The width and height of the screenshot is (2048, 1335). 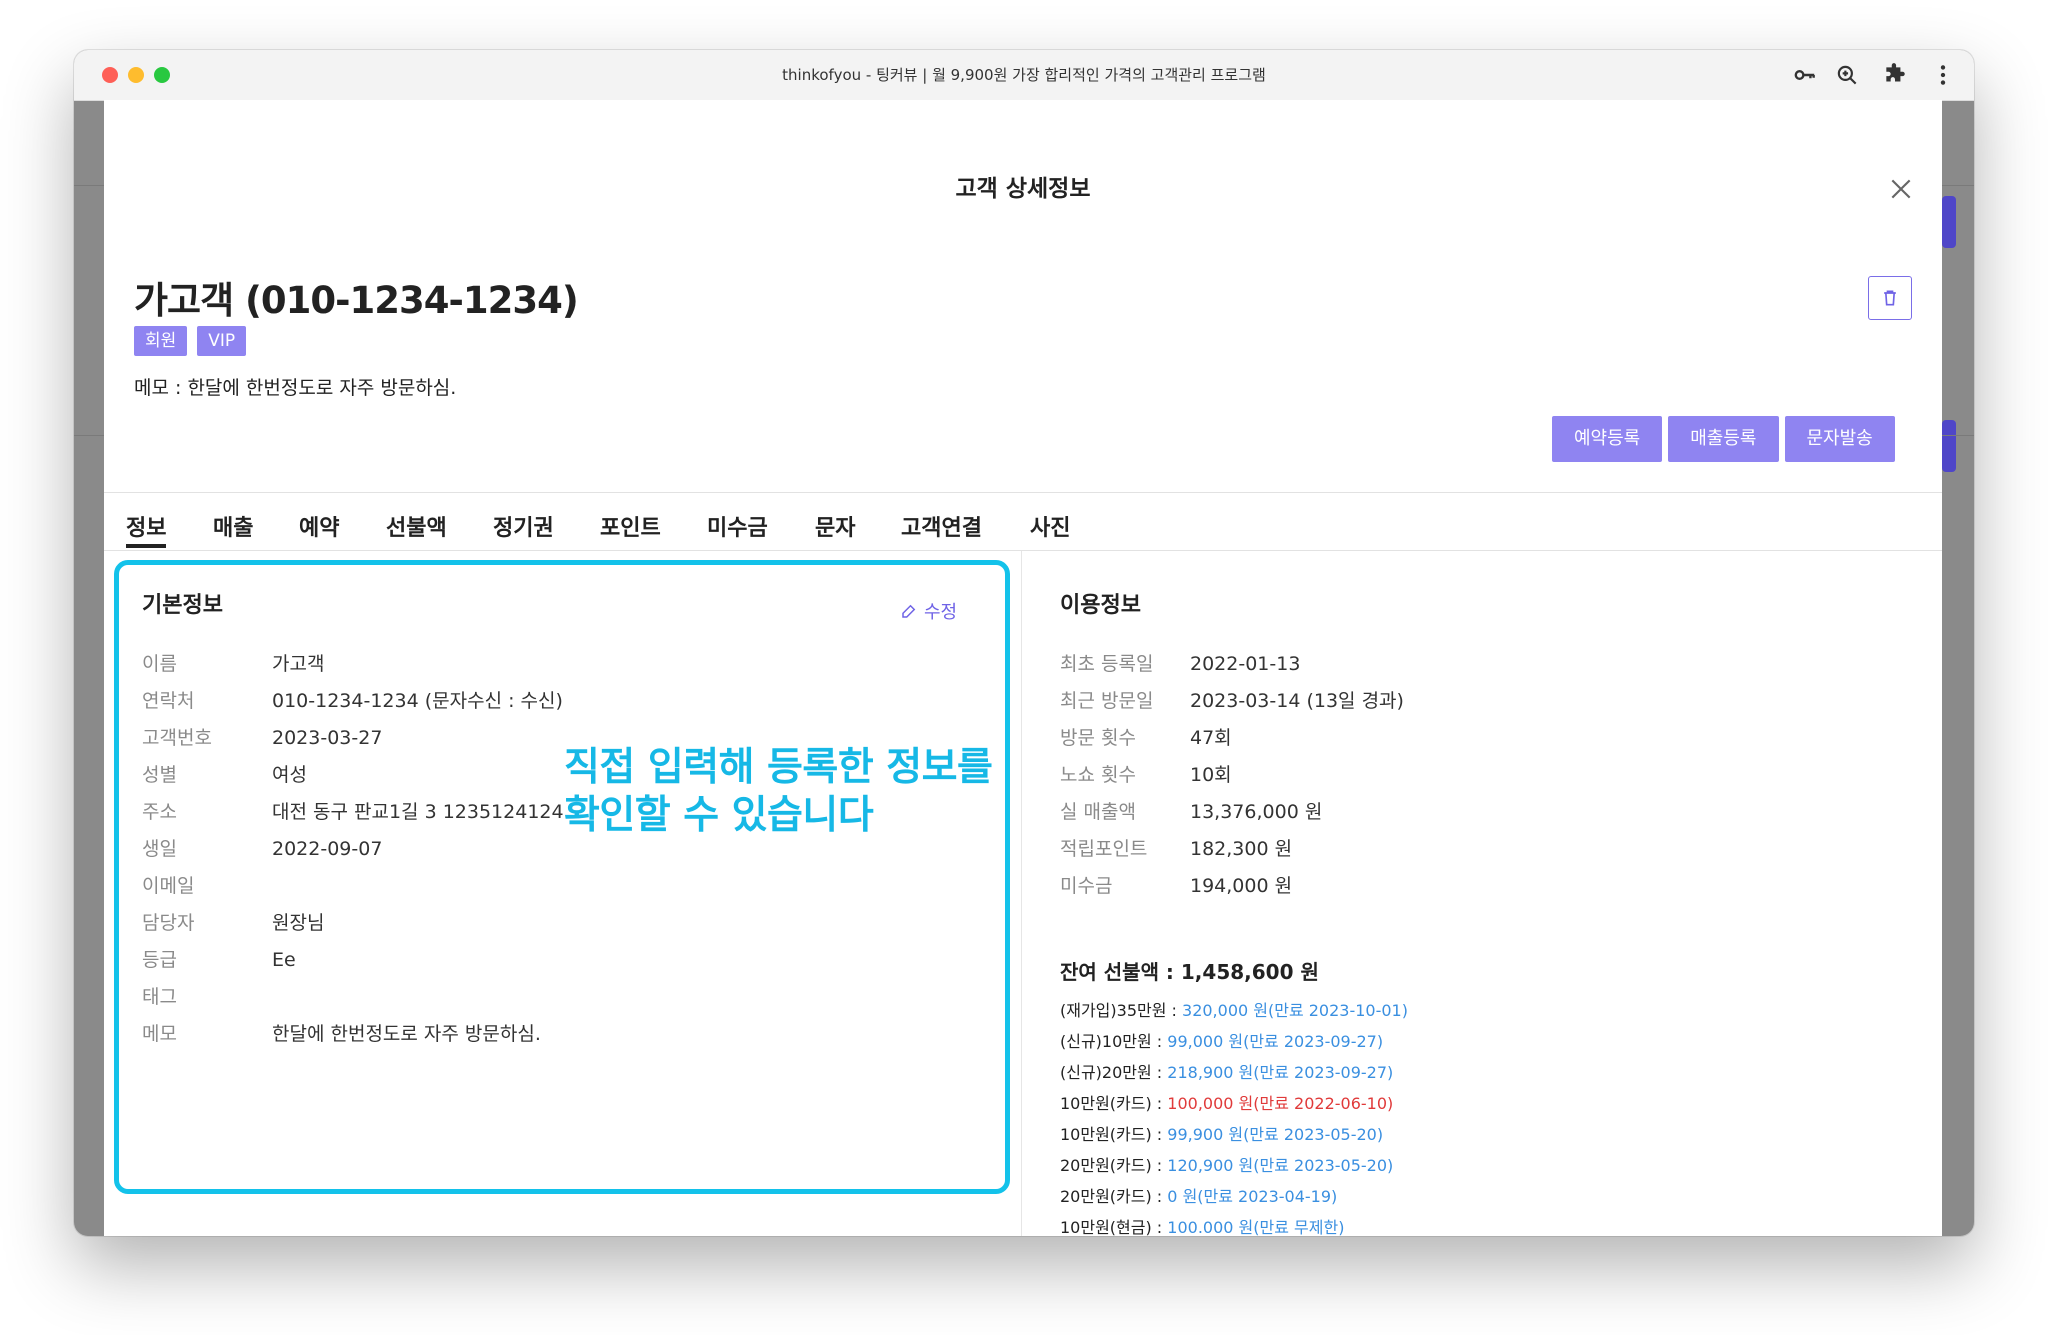 I want to click on field-value: 원장님, so click(x=298, y=923).